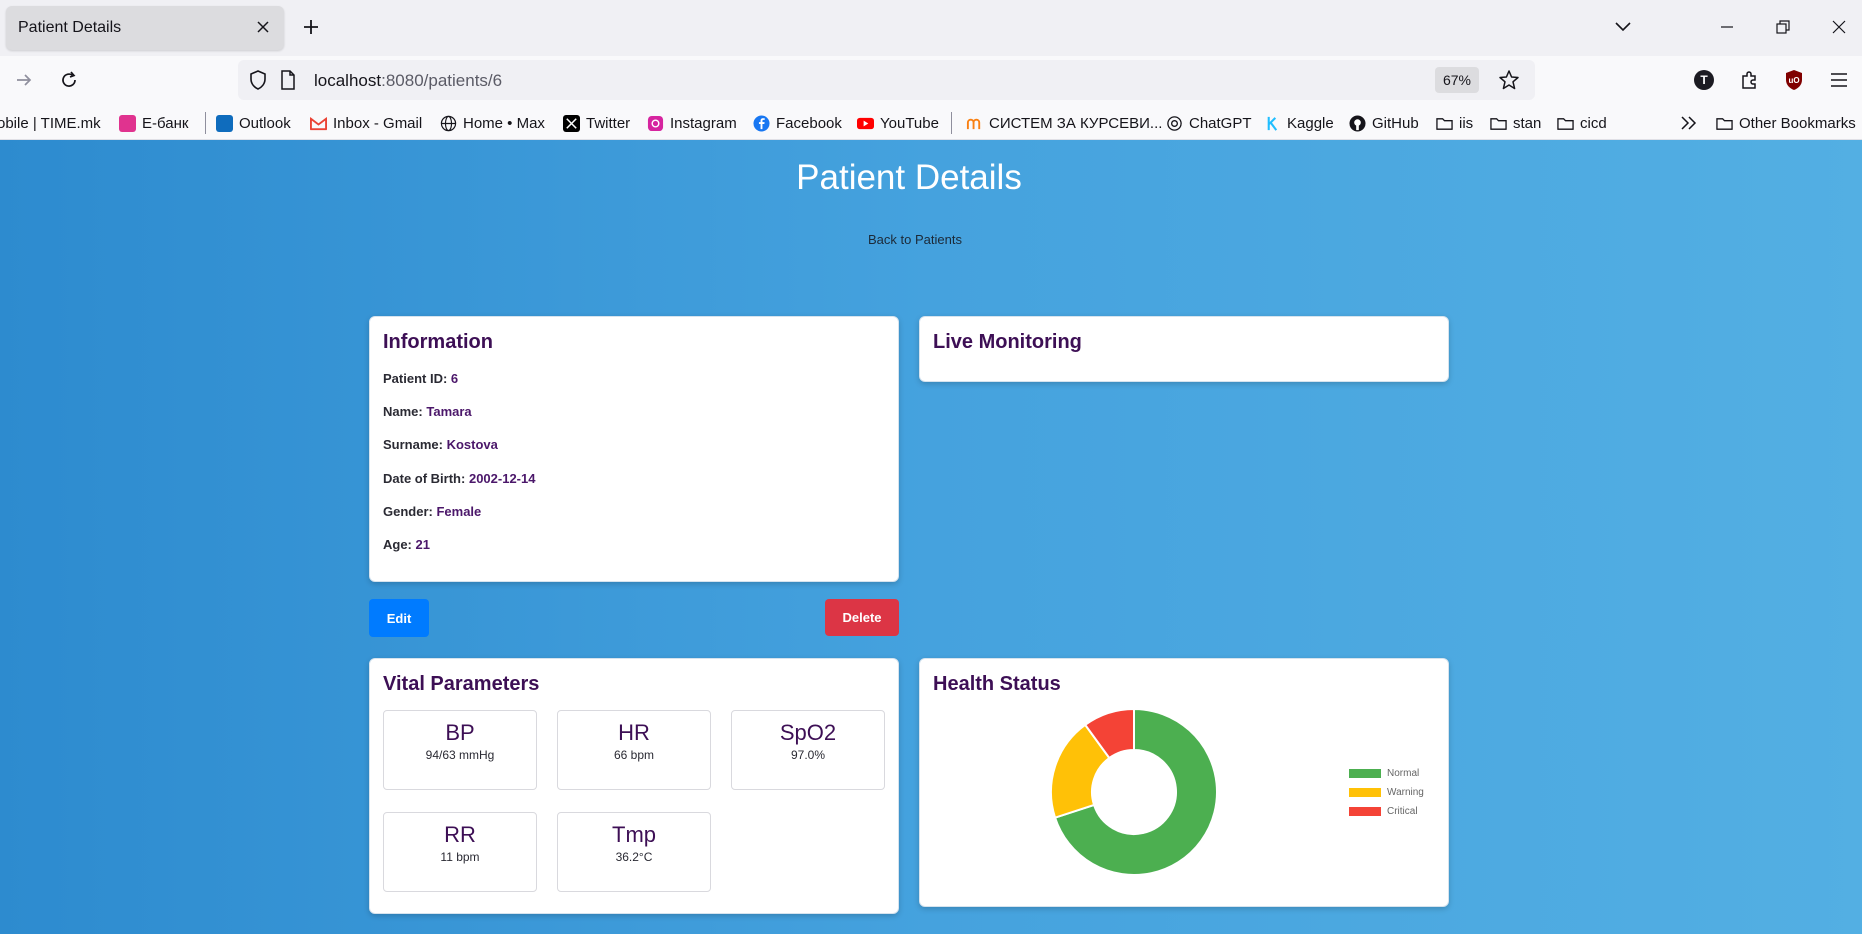  Describe the element at coordinates (1749, 80) in the screenshot. I see `extensions-icon` at that location.